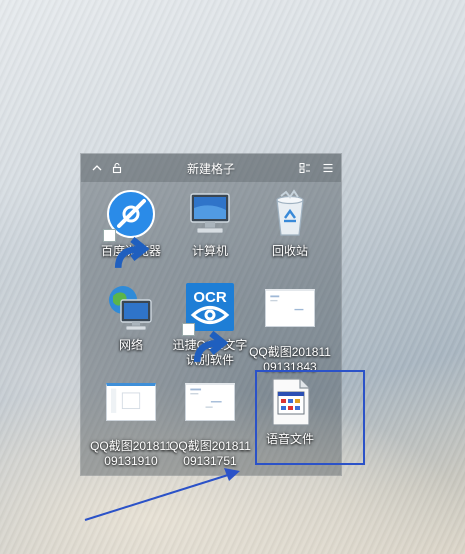 The width and height of the screenshot is (465, 554). What do you see at coordinates (305, 168) in the screenshot?
I see `view-toggle-icon` at bounding box center [305, 168].